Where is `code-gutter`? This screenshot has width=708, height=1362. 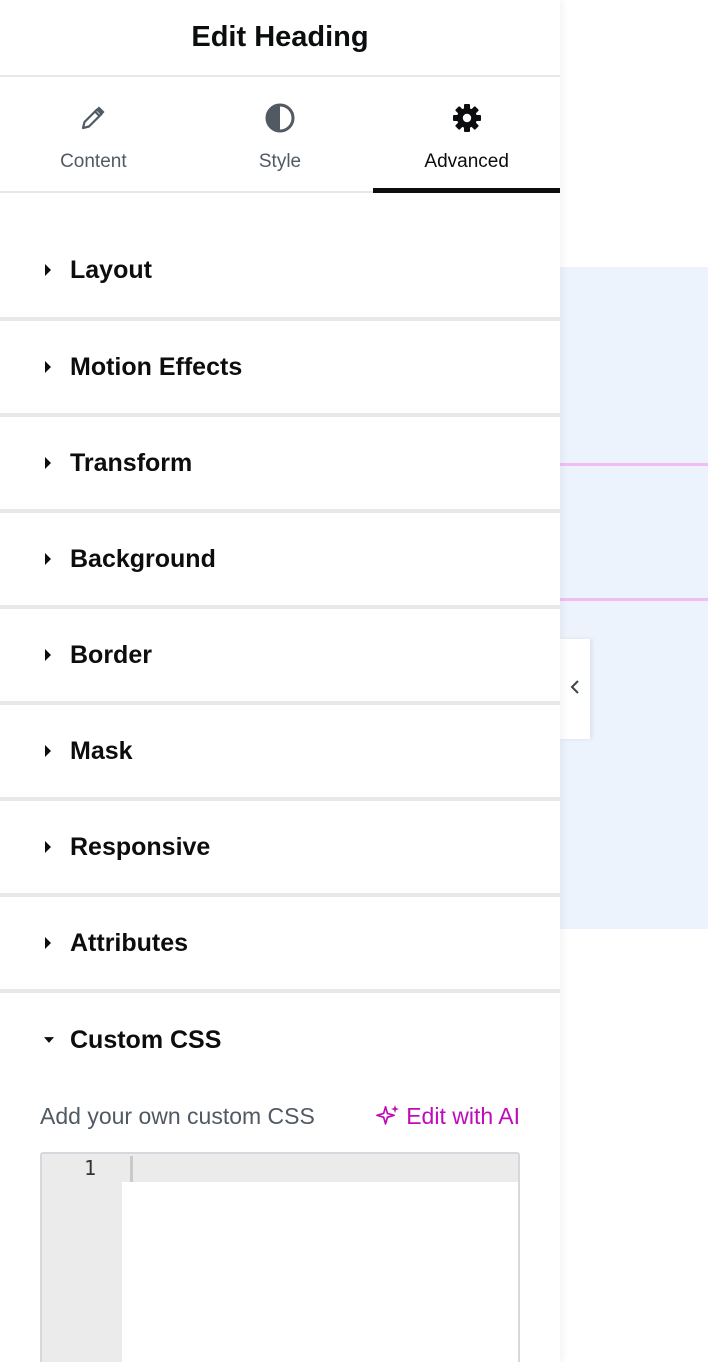
code-gutter is located at coordinates (82, 1258).